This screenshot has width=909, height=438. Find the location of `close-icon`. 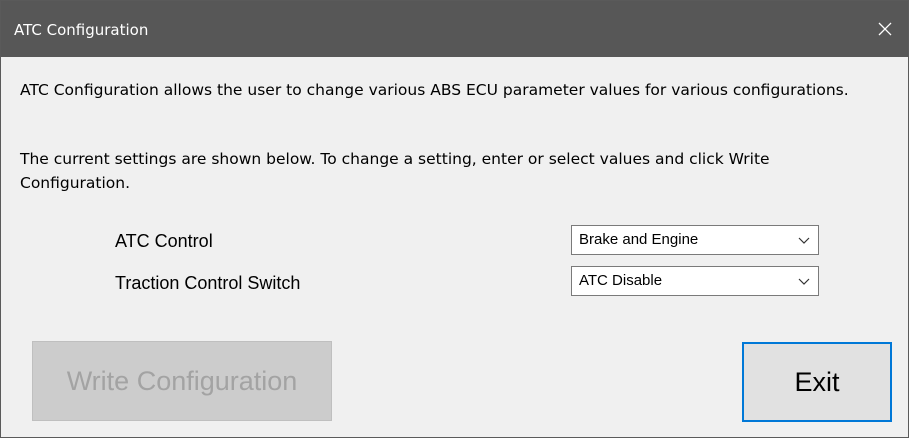

close-icon is located at coordinates (885, 29).